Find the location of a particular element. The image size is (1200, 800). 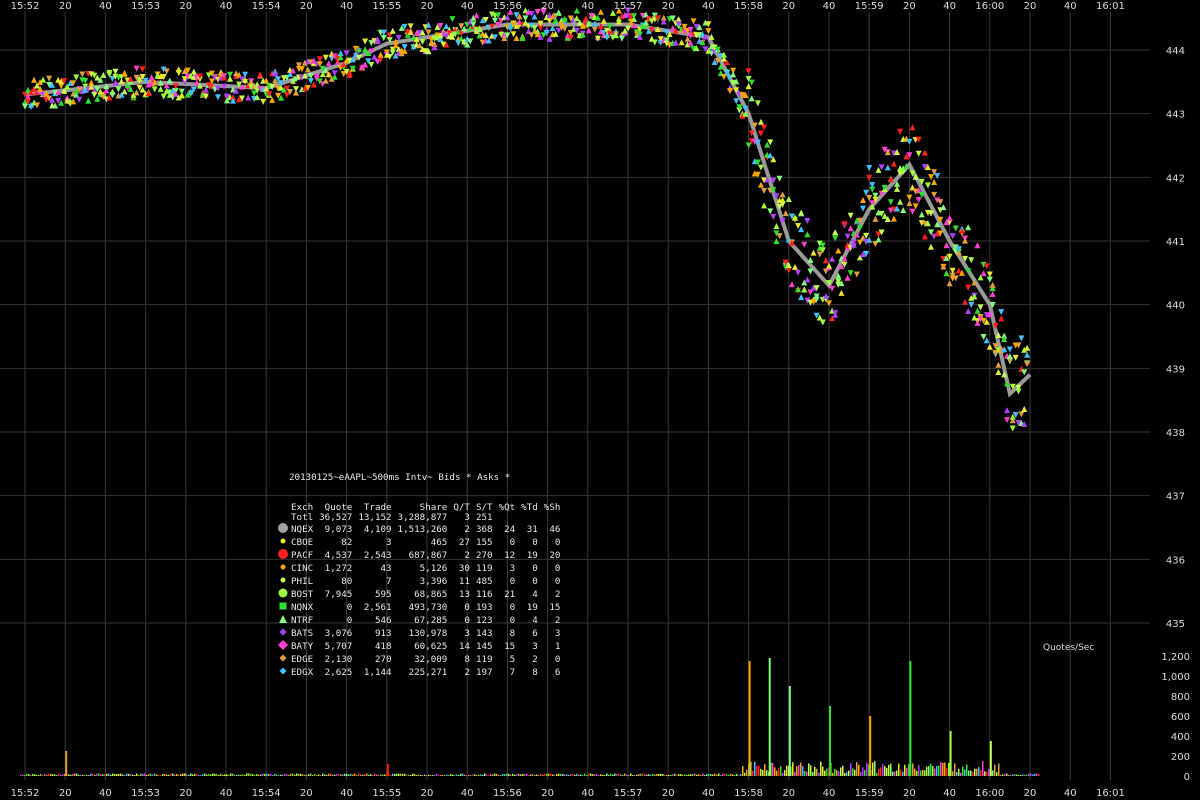

stats-cell-exch: NQNX is located at coordinates (302, 607).